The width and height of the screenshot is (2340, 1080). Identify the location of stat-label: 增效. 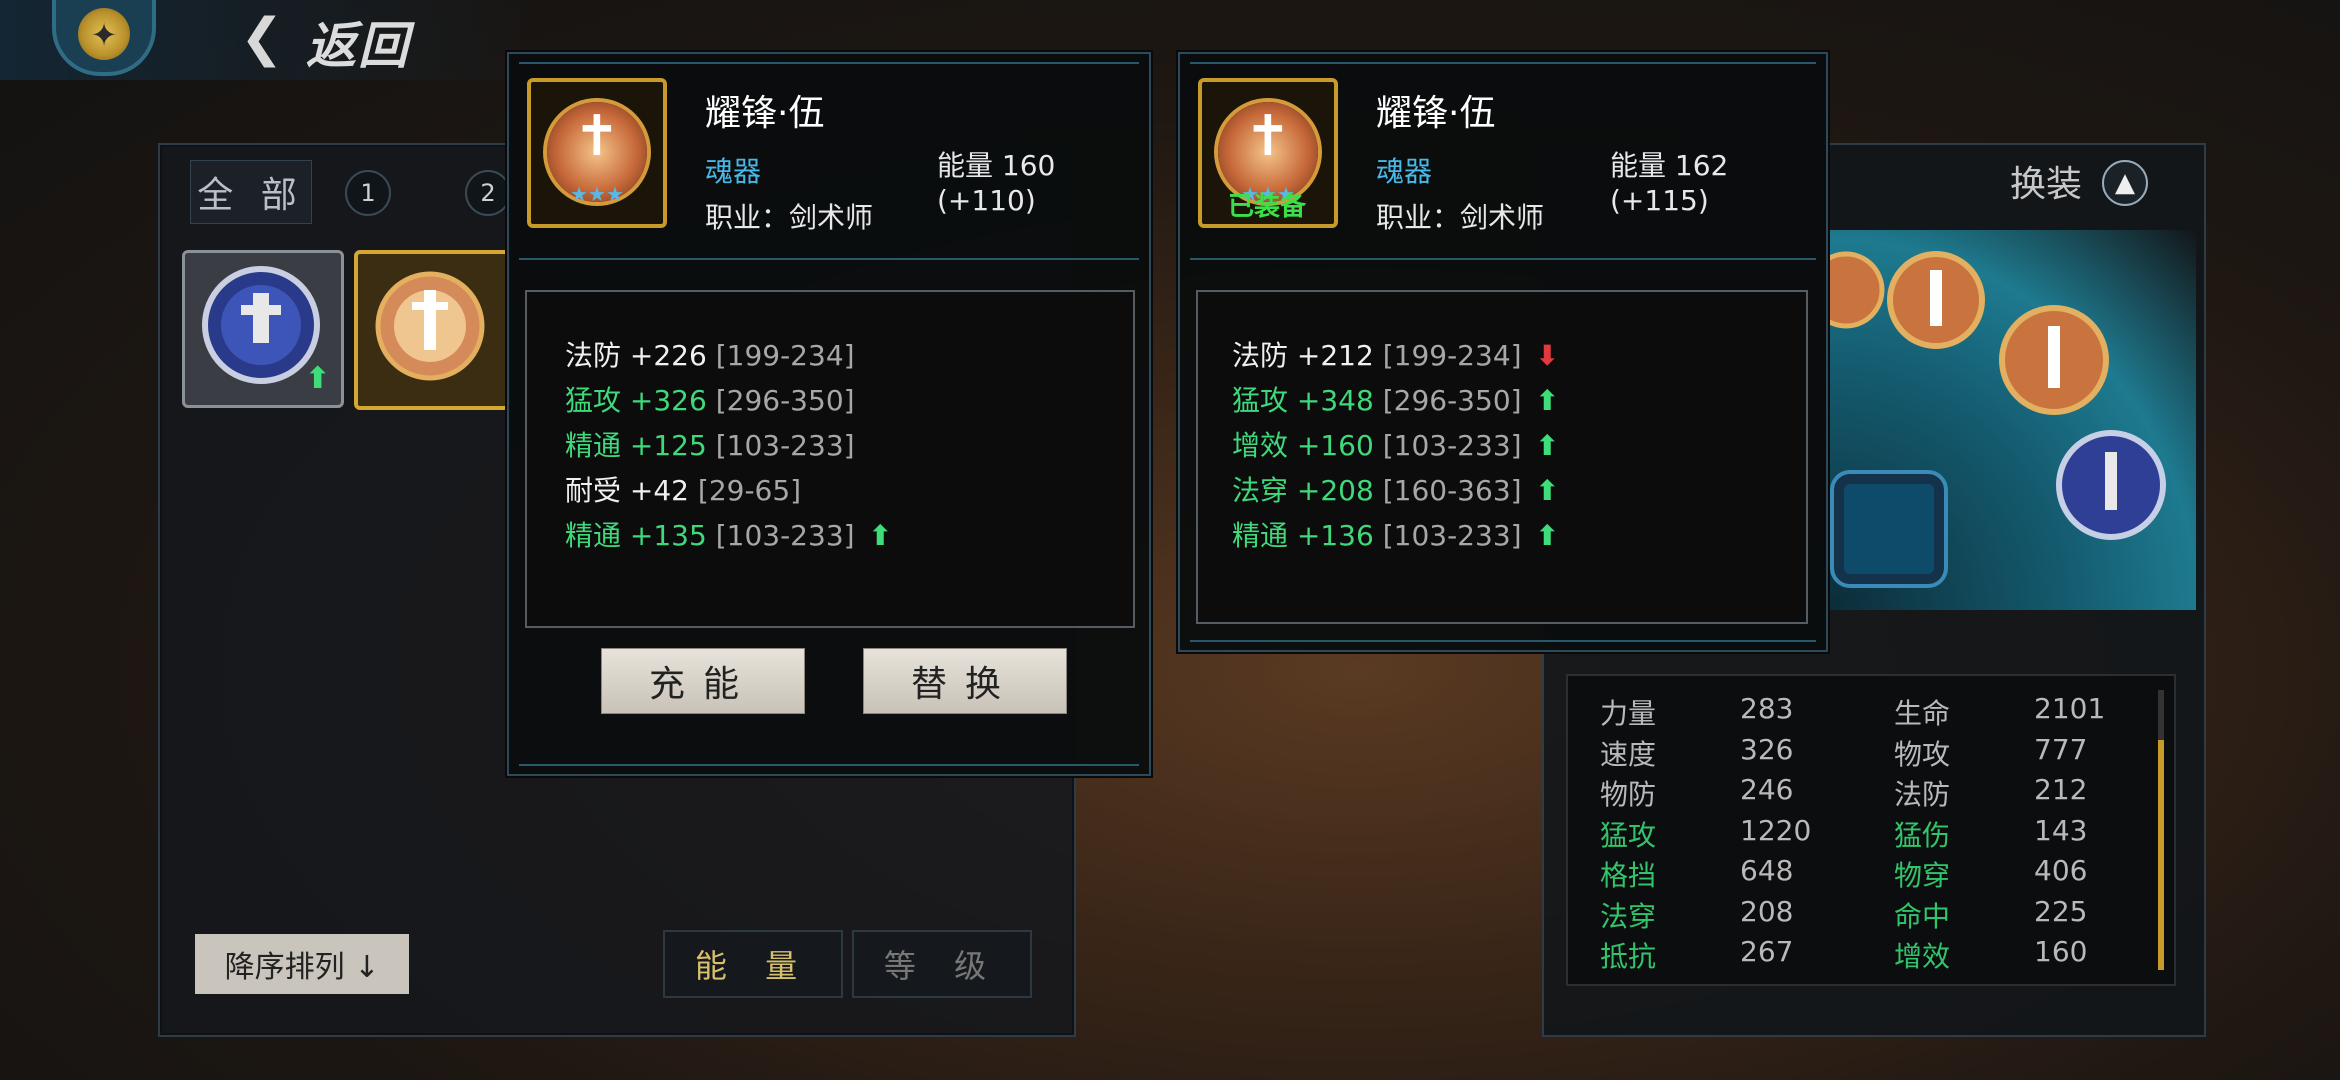
(1922, 956).